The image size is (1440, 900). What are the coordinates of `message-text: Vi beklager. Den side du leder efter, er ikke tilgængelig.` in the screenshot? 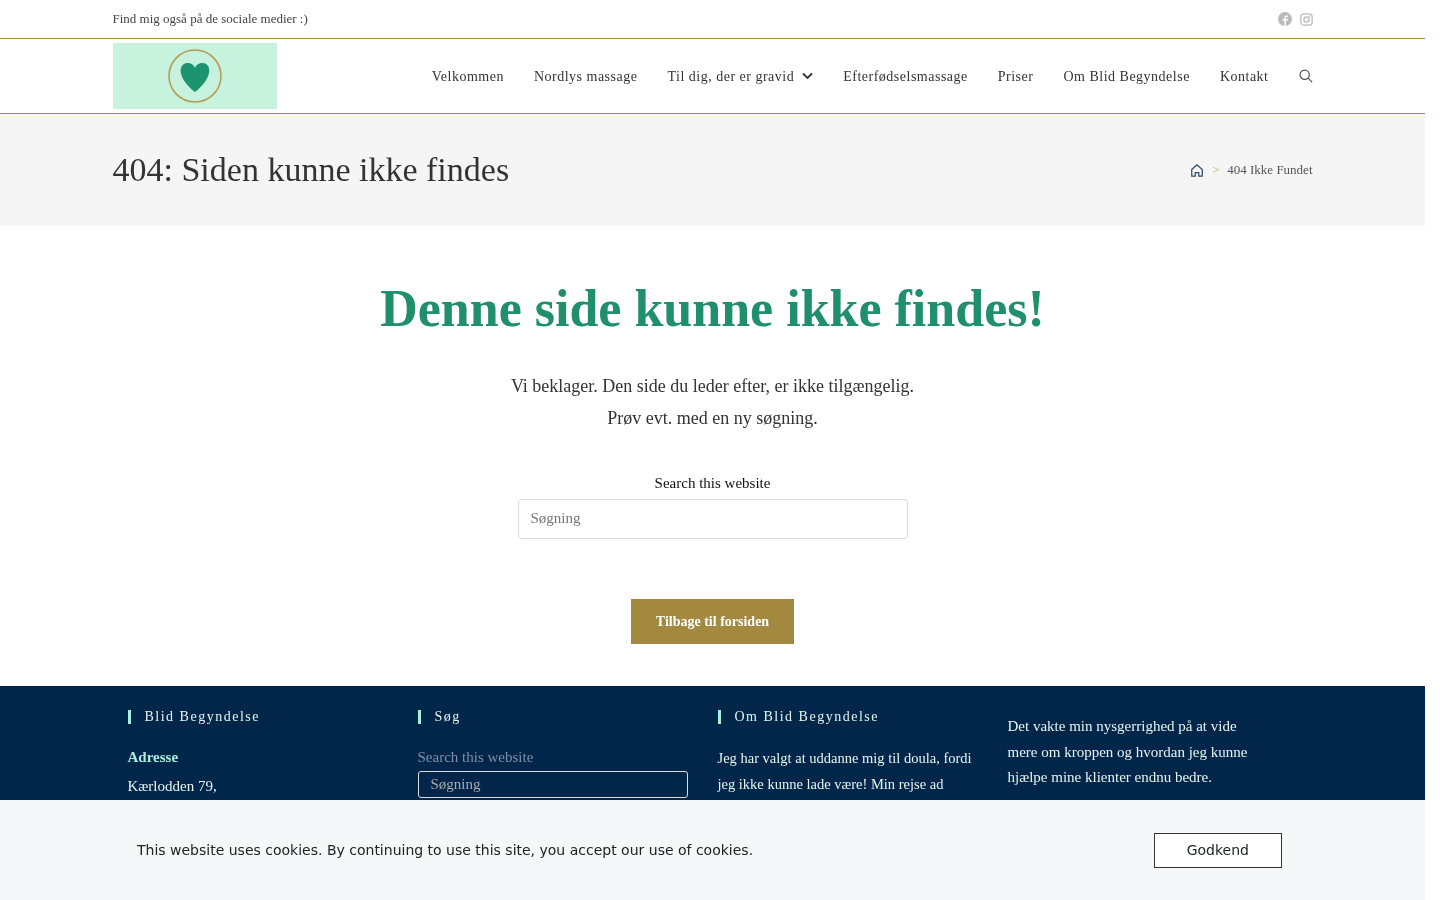 It's located at (712, 387).